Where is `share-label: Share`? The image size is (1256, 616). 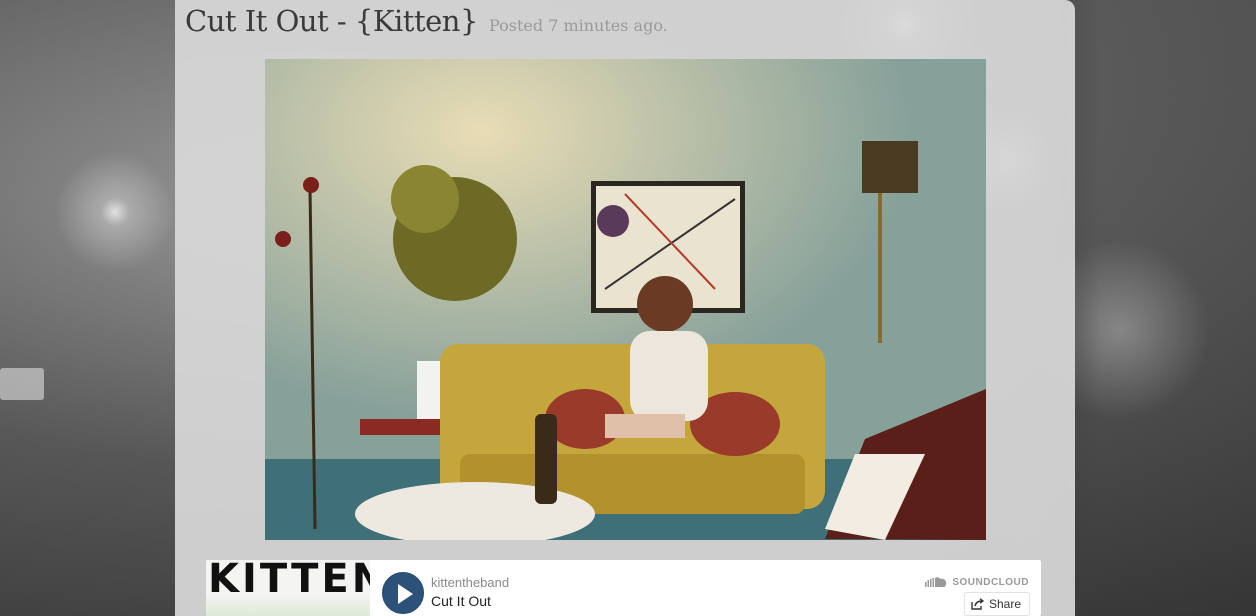 share-label: Share is located at coordinates (1004, 604).